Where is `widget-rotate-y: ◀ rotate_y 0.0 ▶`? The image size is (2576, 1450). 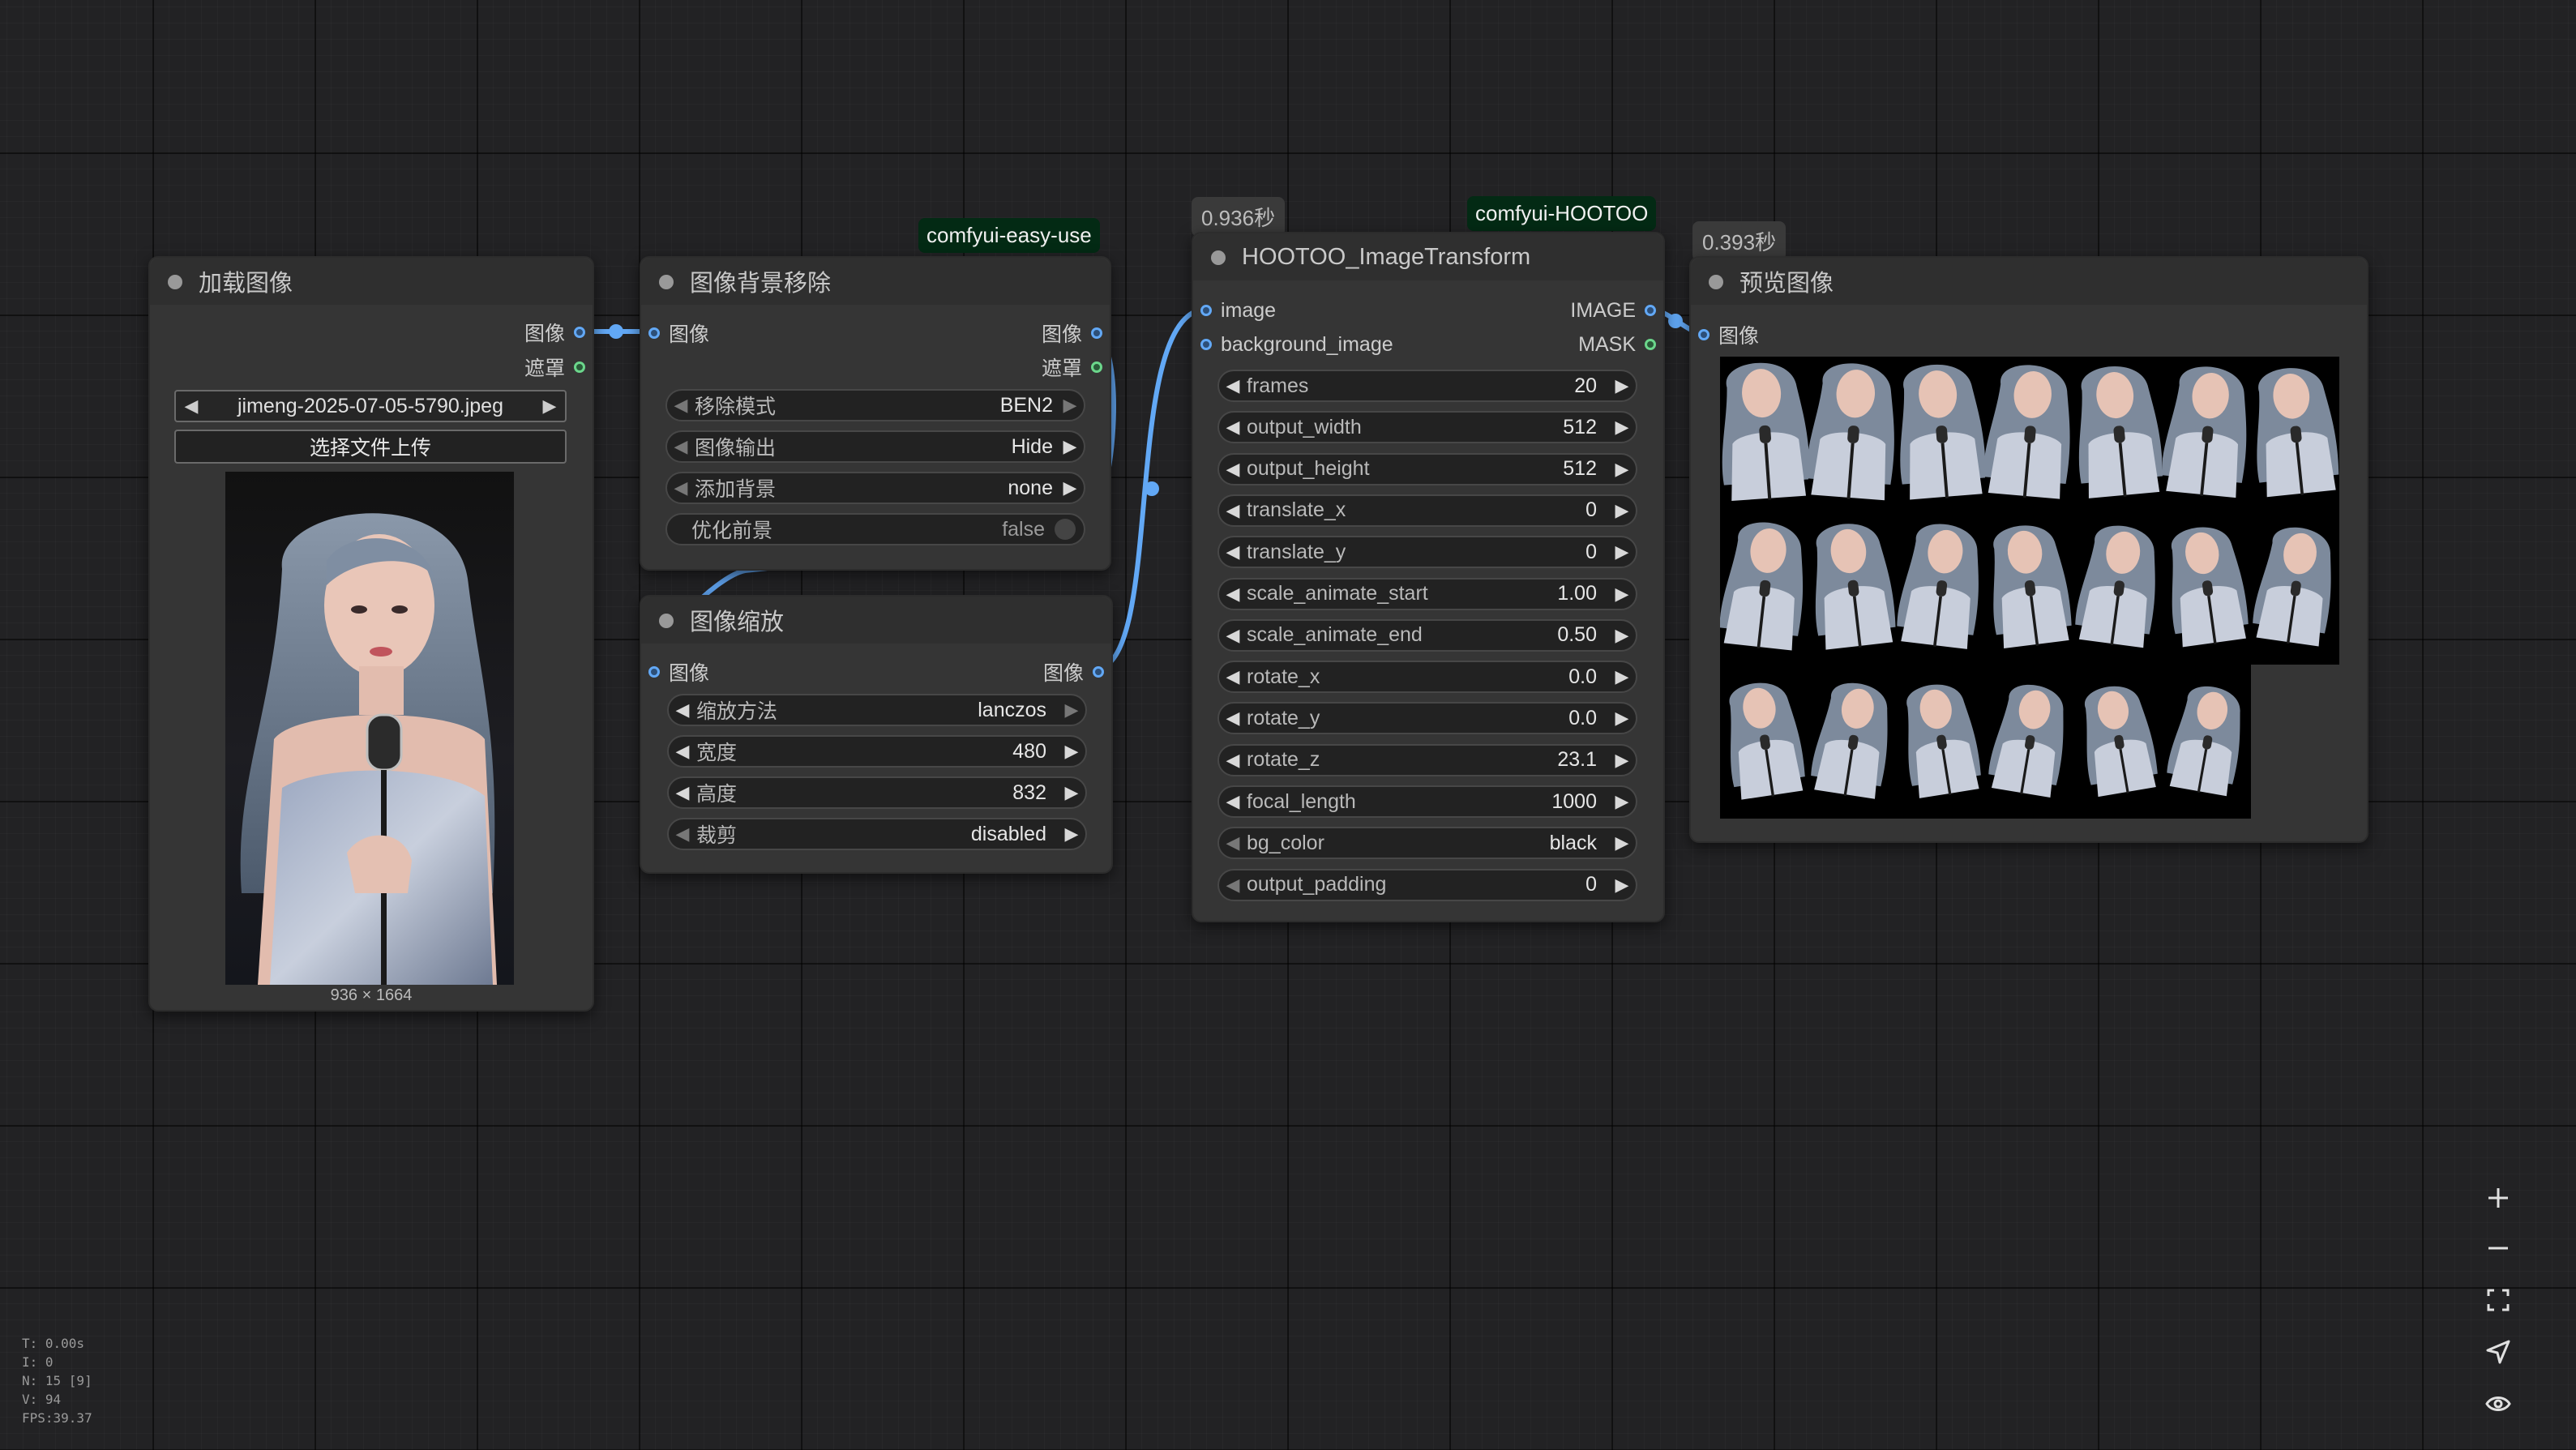 widget-rotate-y: ◀ rotate_y 0.0 ▶ is located at coordinates (1427, 718).